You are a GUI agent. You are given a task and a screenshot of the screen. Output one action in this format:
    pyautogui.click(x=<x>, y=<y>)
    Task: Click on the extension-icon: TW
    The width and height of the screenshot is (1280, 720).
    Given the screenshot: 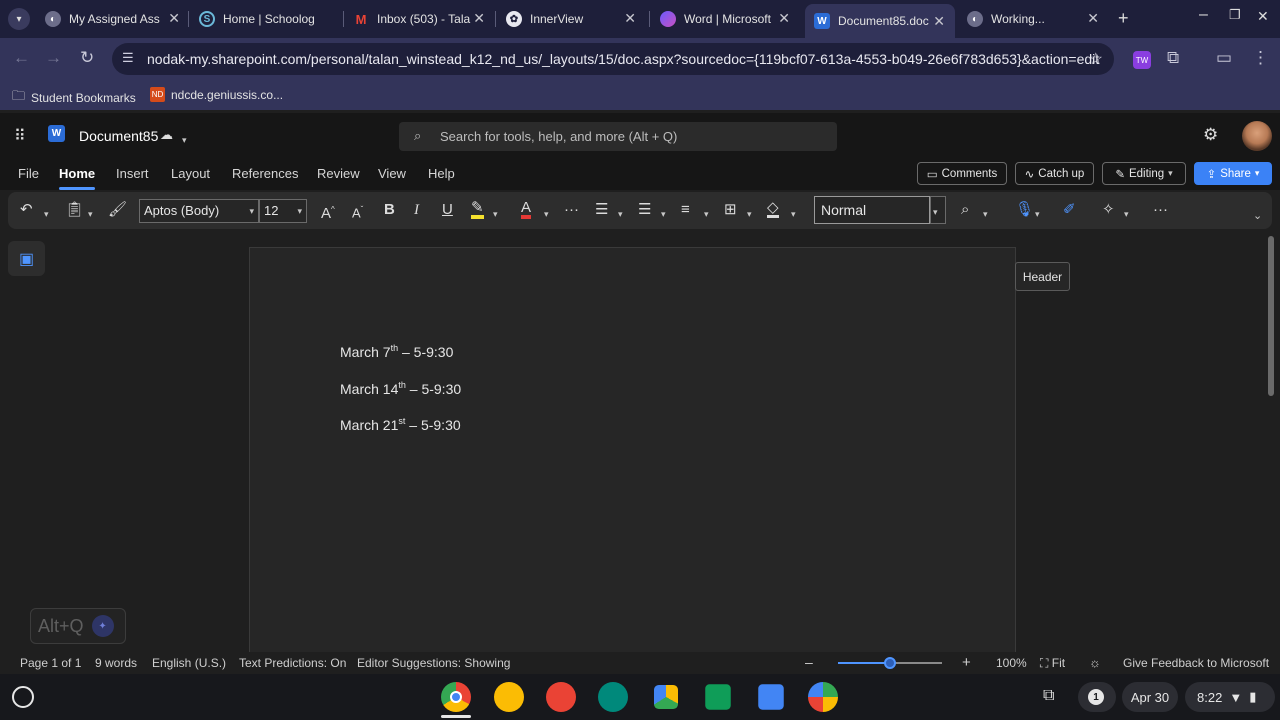 What is the action you would take?
    pyautogui.click(x=1142, y=60)
    